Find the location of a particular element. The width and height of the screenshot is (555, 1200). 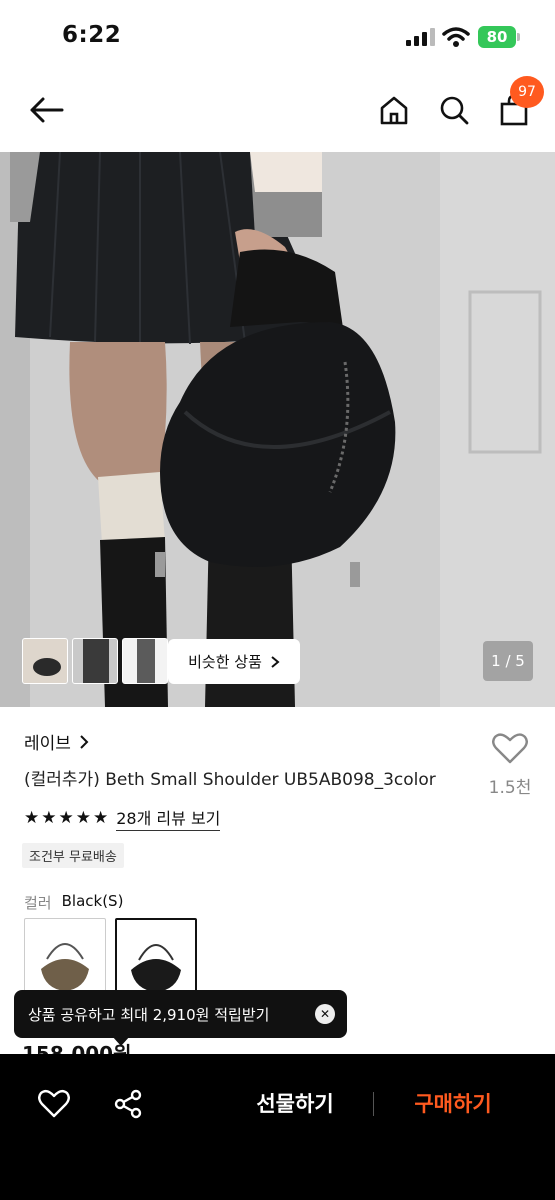

back-button is located at coordinates (46, 110).